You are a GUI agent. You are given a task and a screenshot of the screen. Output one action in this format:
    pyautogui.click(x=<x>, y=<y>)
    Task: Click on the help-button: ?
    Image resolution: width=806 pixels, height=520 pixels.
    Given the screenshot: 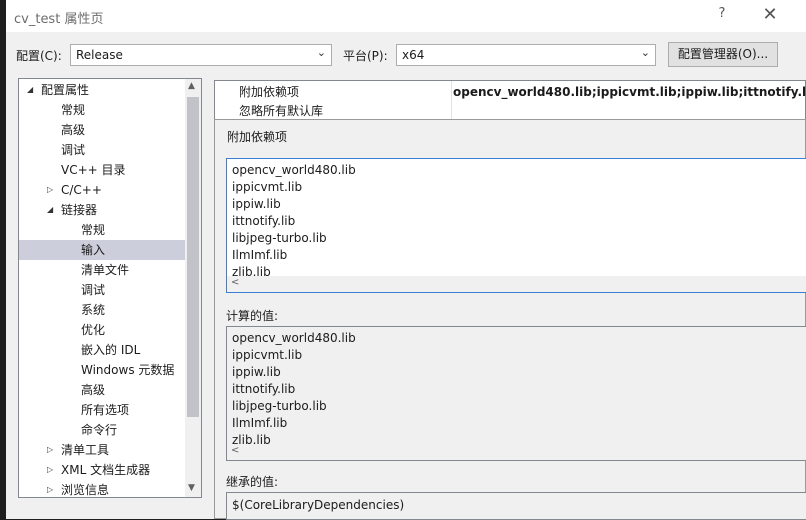 What is the action you would take?
    pyautogui.click(x=722, y=16)
    